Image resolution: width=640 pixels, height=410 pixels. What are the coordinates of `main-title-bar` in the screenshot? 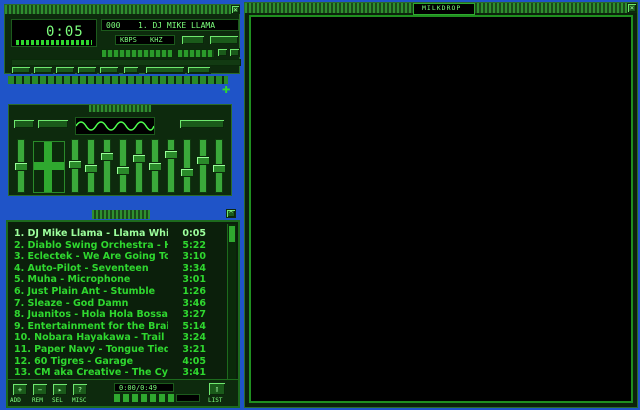 It's located at (122, 9).